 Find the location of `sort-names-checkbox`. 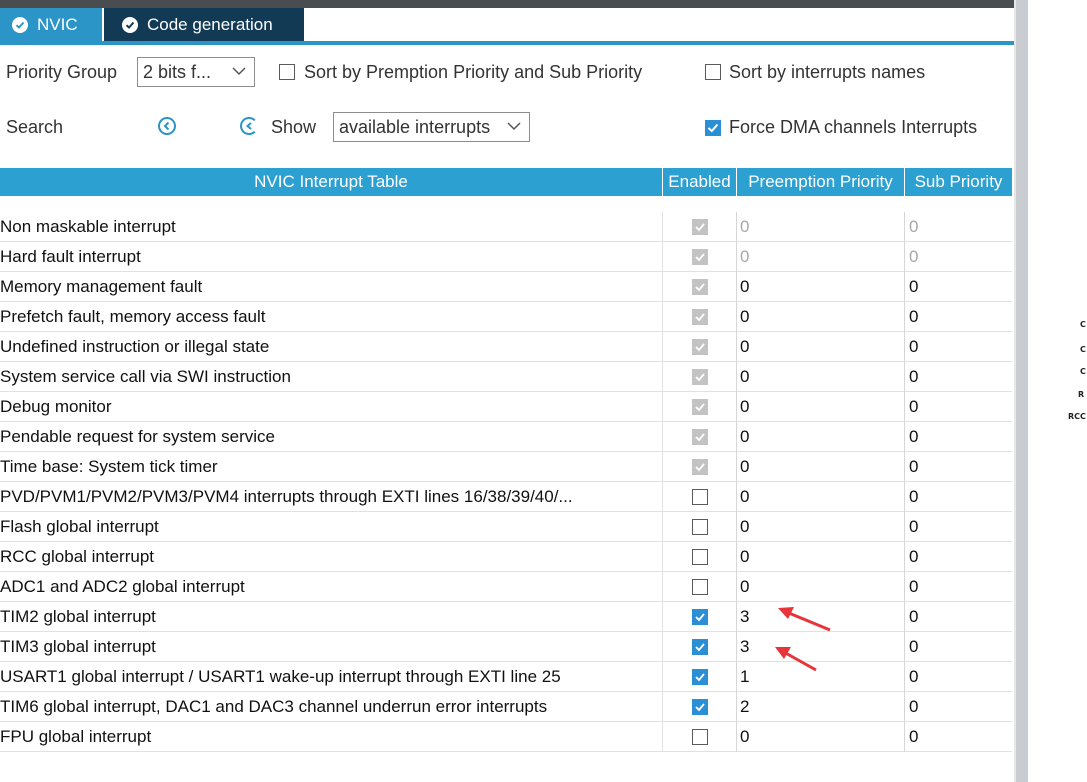

sort-names-checkbox is located at coordinates (713, 72).